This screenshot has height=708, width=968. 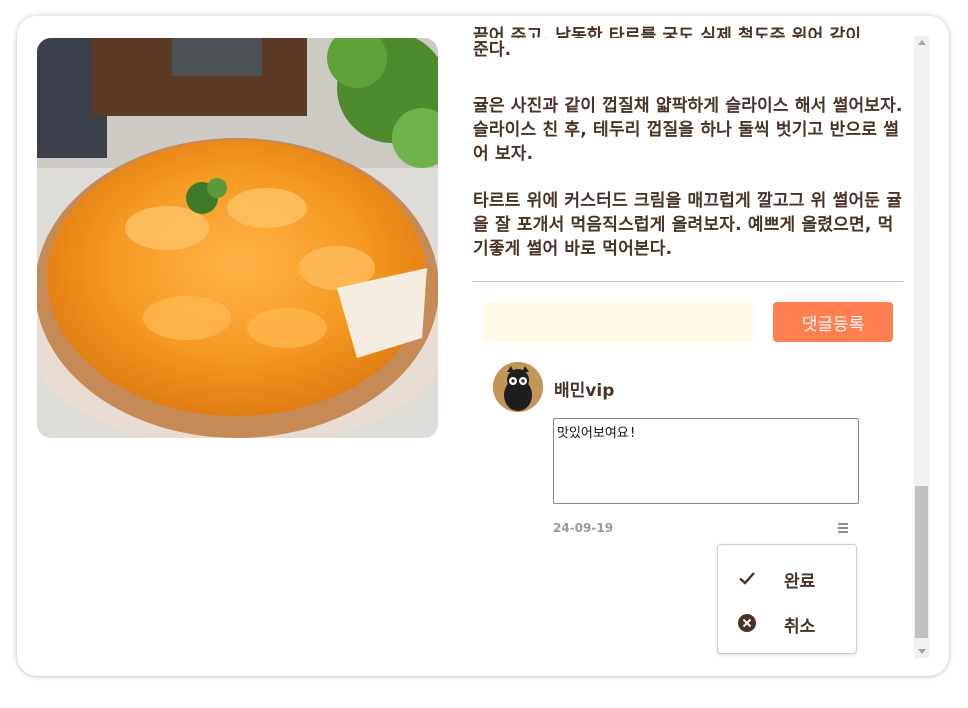 What do you see at coordinates (584, 391) in the screenshot?
I see `comment-username: 배민vip` at bounding box center [584, 391].